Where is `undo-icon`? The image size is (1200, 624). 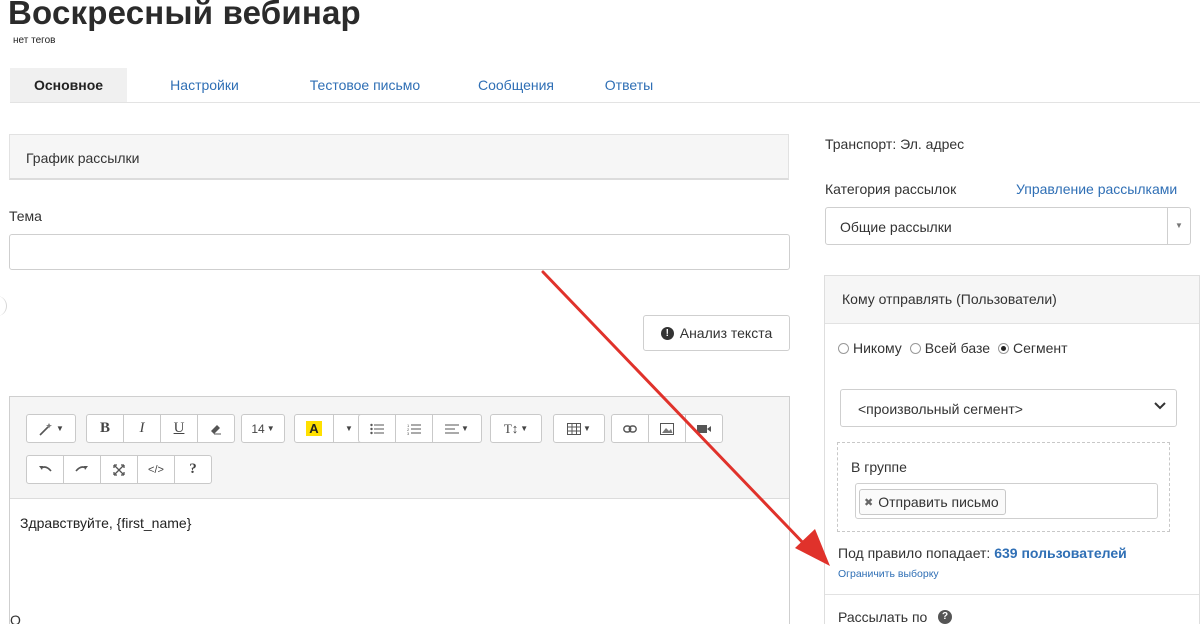
undo-icon is located at coordinates (45, 469).